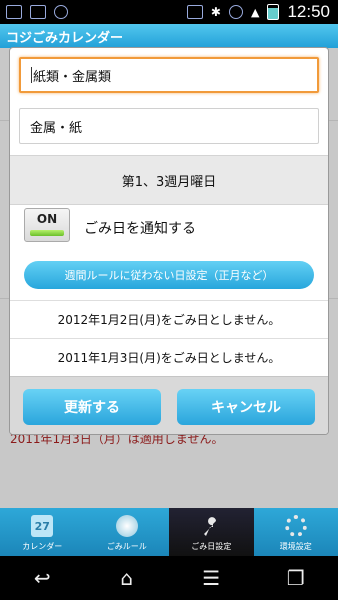  What do you see at coordinates (126, 546) in the screenshot?
I see `tab-label: ごみルール` at bounding box center [126, 546].